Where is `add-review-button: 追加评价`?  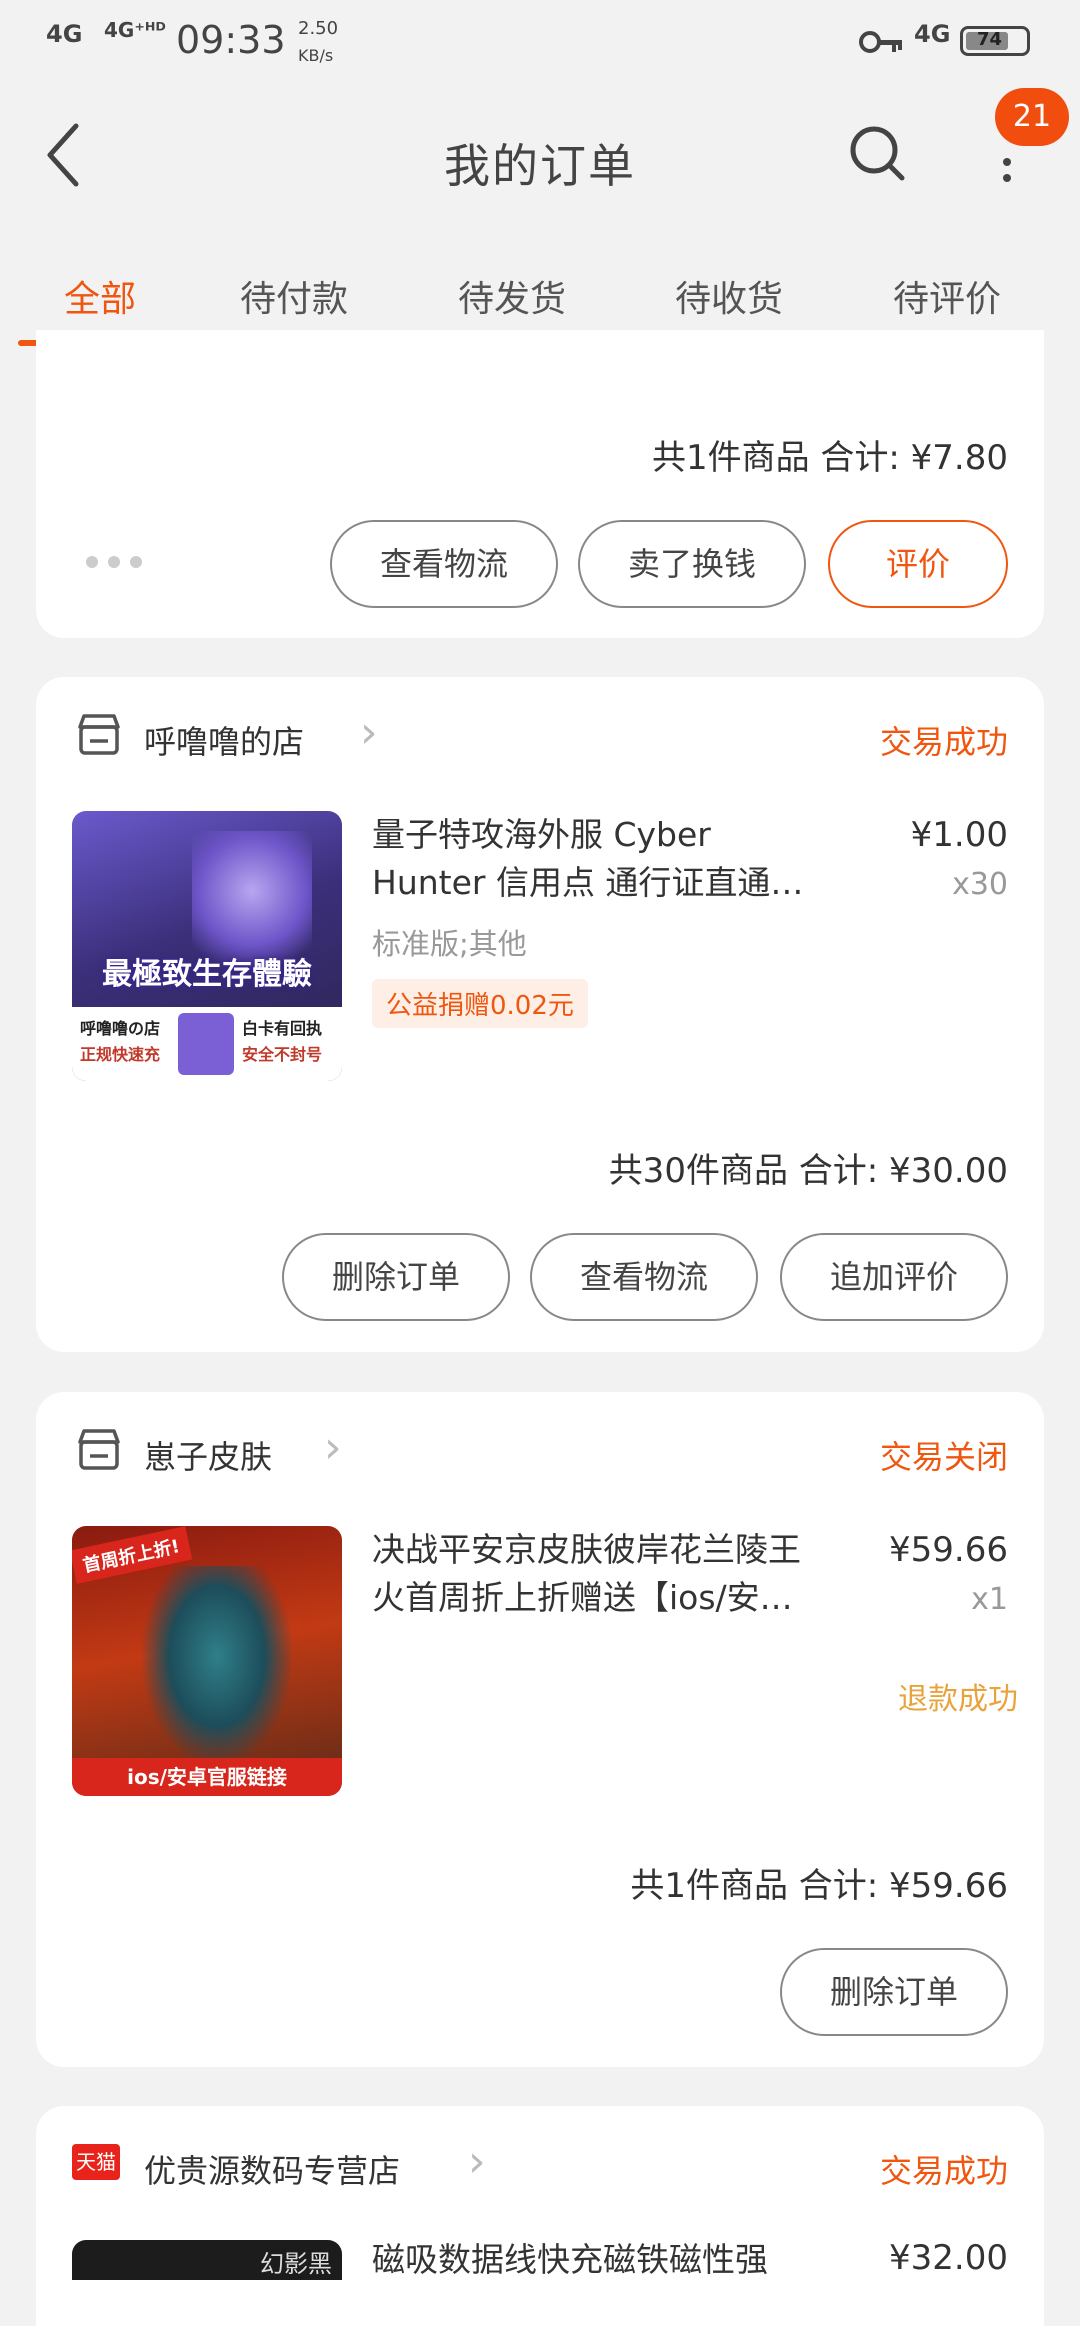 add-review-button: 追加评价 is located at coordinates (894, 1277).